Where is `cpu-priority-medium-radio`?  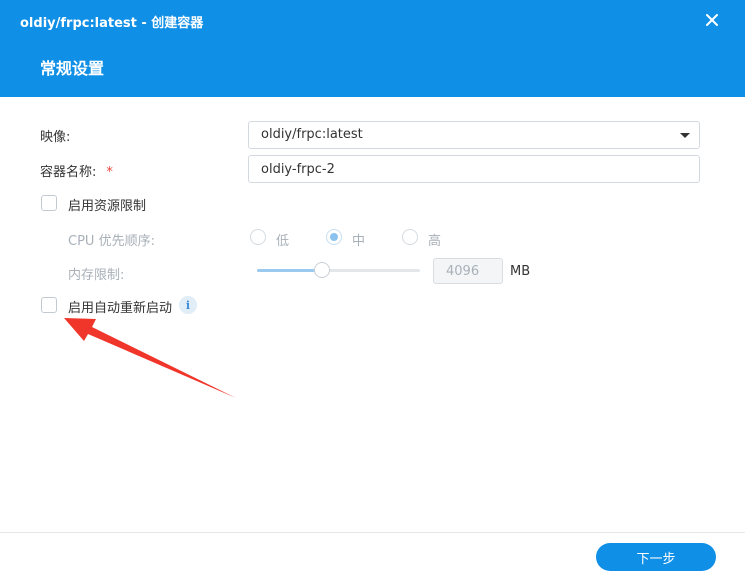
cpu-priority-medium-radio is located at coordinates (334, 237).